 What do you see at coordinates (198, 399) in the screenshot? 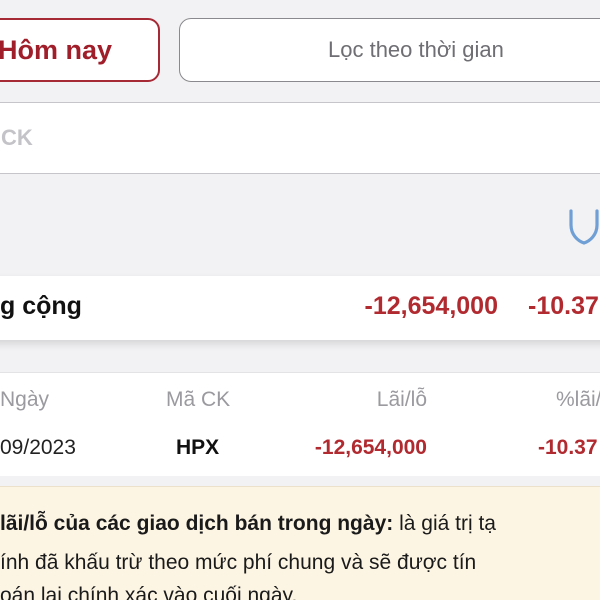
I see `column-header-code: Mã CK` at bounding box center [198, 399].